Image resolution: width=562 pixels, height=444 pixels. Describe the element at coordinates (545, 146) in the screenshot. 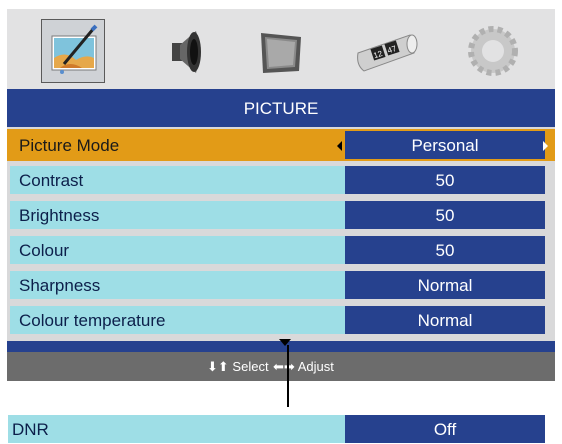

I see `arrow-right-icon` at that location.